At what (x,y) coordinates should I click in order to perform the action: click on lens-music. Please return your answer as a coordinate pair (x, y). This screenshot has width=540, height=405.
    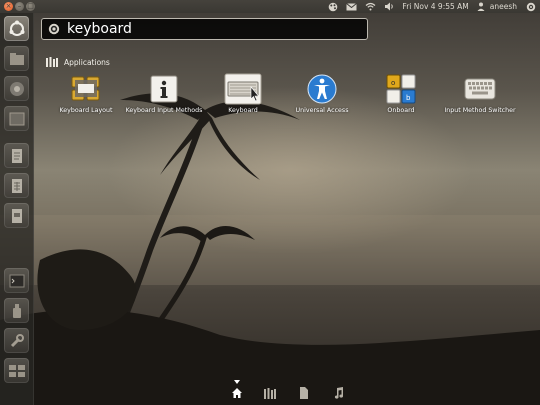
    Looking at the image, I should click on (338, 393).